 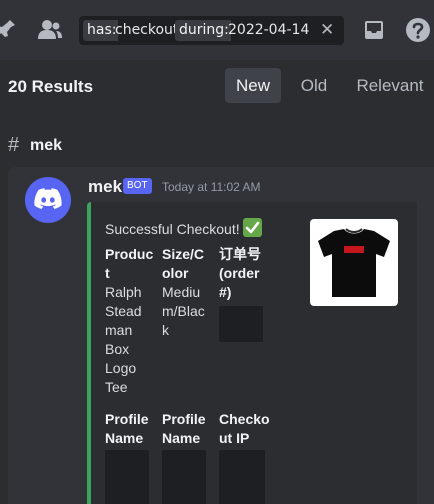 What do you see at coordinates (175, 273) in the screenshot?
I see `field-name-line: olor` at bounding box center [175, 273].